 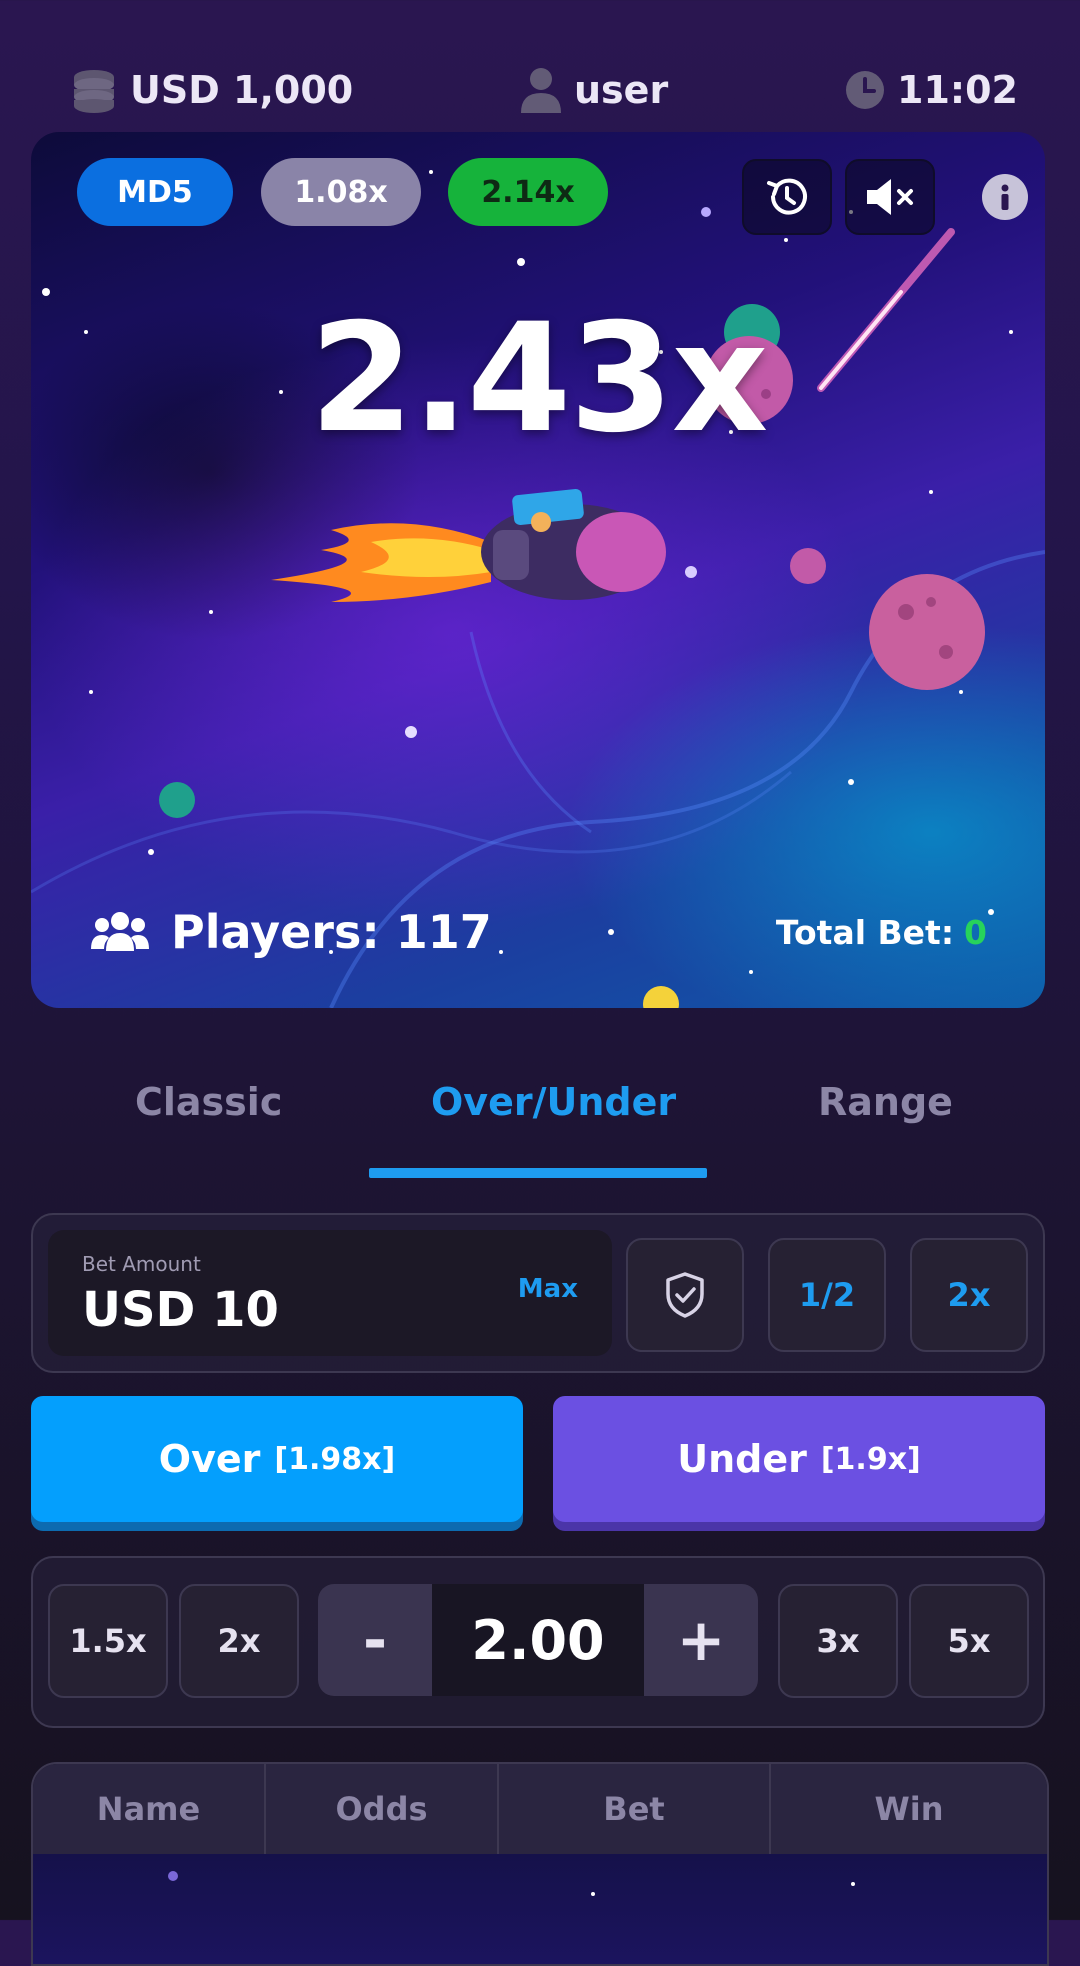 What do you see at coordinates (870, 1459) in the screenshot?
I see `under-odds: [1.9x]` at bounding box center [870, 1459].